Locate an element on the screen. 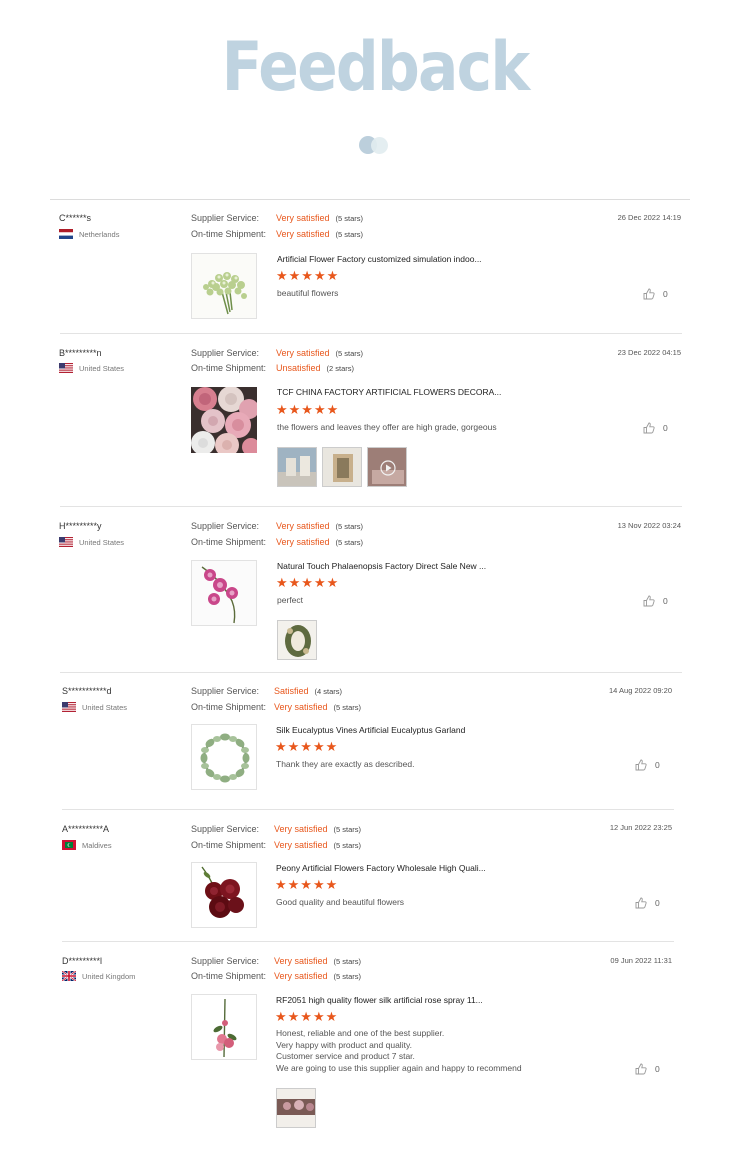 The height and width of the screenshot is (1167, 750). country-label: Maldives is located at coordinates (97, 845).